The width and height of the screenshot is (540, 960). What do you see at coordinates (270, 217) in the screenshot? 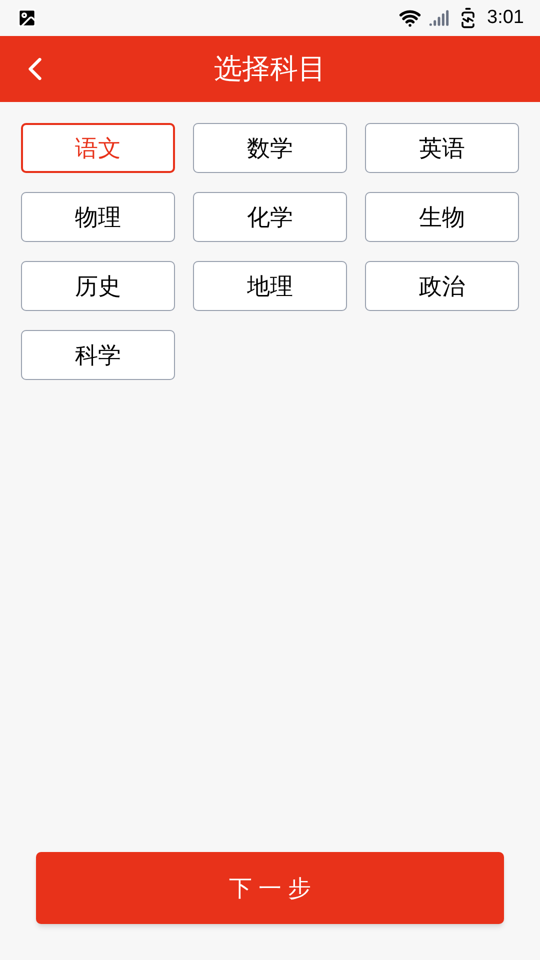
I see `subject-option: 化学` at bounding box center [270, 217].